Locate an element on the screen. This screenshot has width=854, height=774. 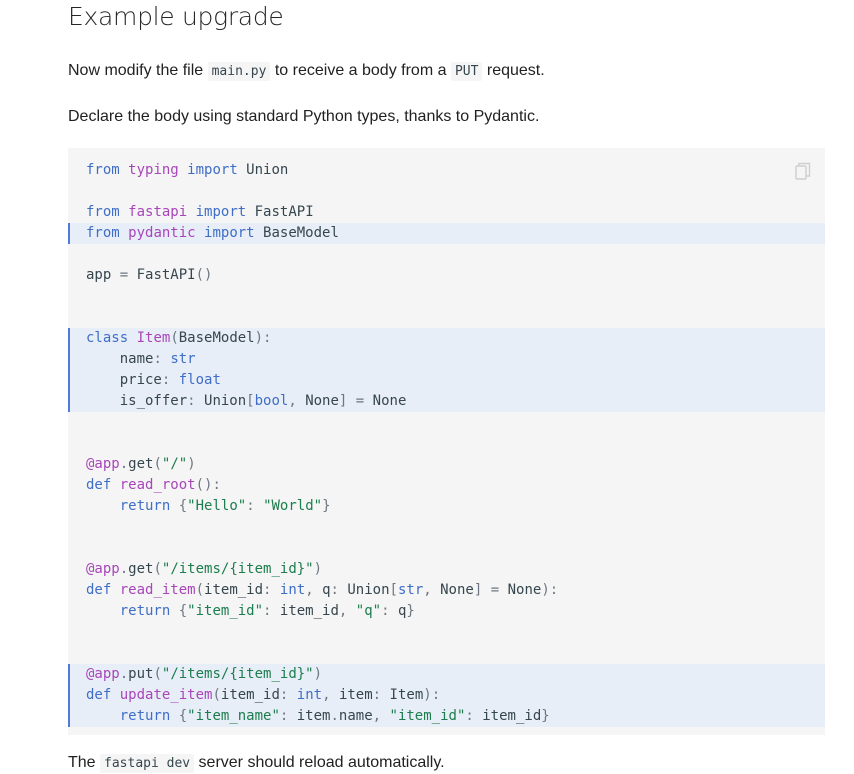
code-token: fastapi is located at coordinates (158, 212).